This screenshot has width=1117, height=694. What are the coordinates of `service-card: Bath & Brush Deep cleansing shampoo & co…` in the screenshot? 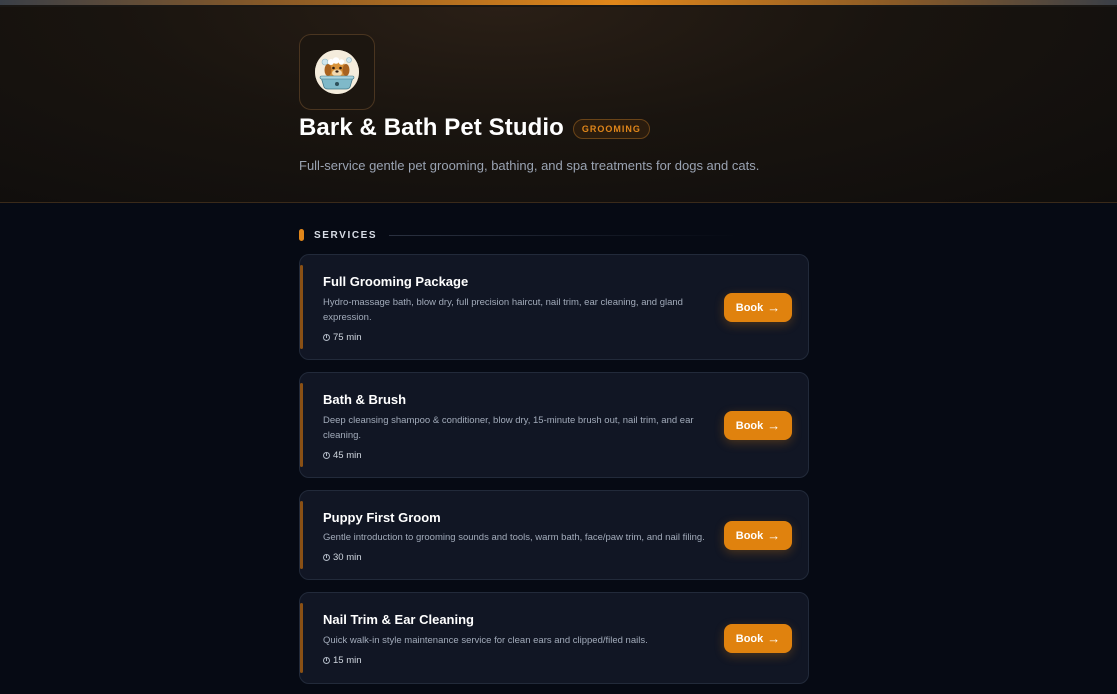 It's located at (554, 425).